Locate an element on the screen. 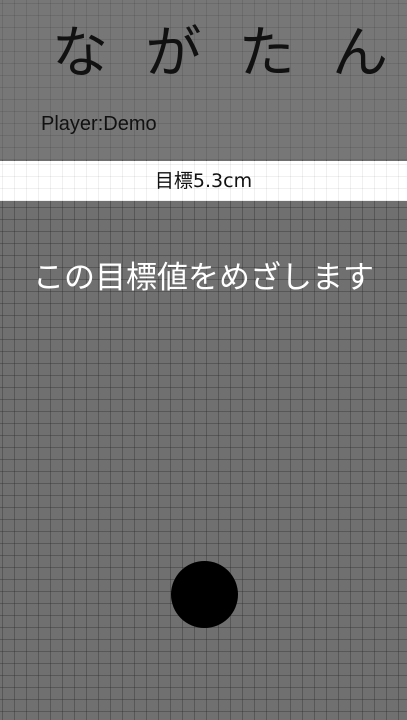 The width and height of the screenshot is (407, 720). ball is located at coordinates (204, 594).